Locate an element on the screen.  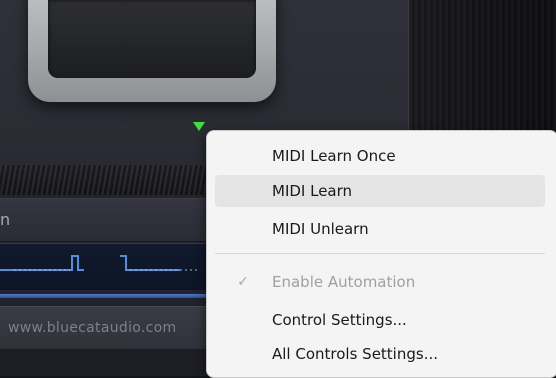
menu-item-midi-unlearn: MIDI Unlearn is located at coordinates (380, 229).